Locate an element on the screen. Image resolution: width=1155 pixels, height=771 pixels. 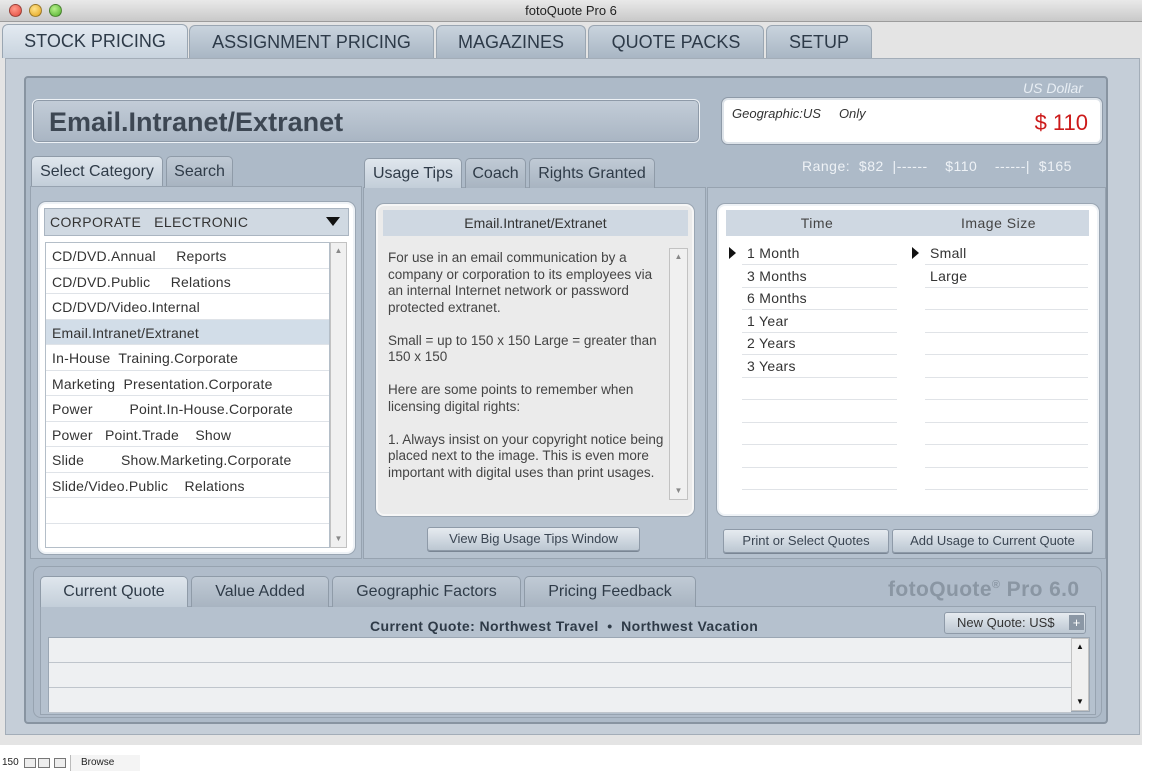
tab-value-added: Value Added is located at coordinates (260, 591).